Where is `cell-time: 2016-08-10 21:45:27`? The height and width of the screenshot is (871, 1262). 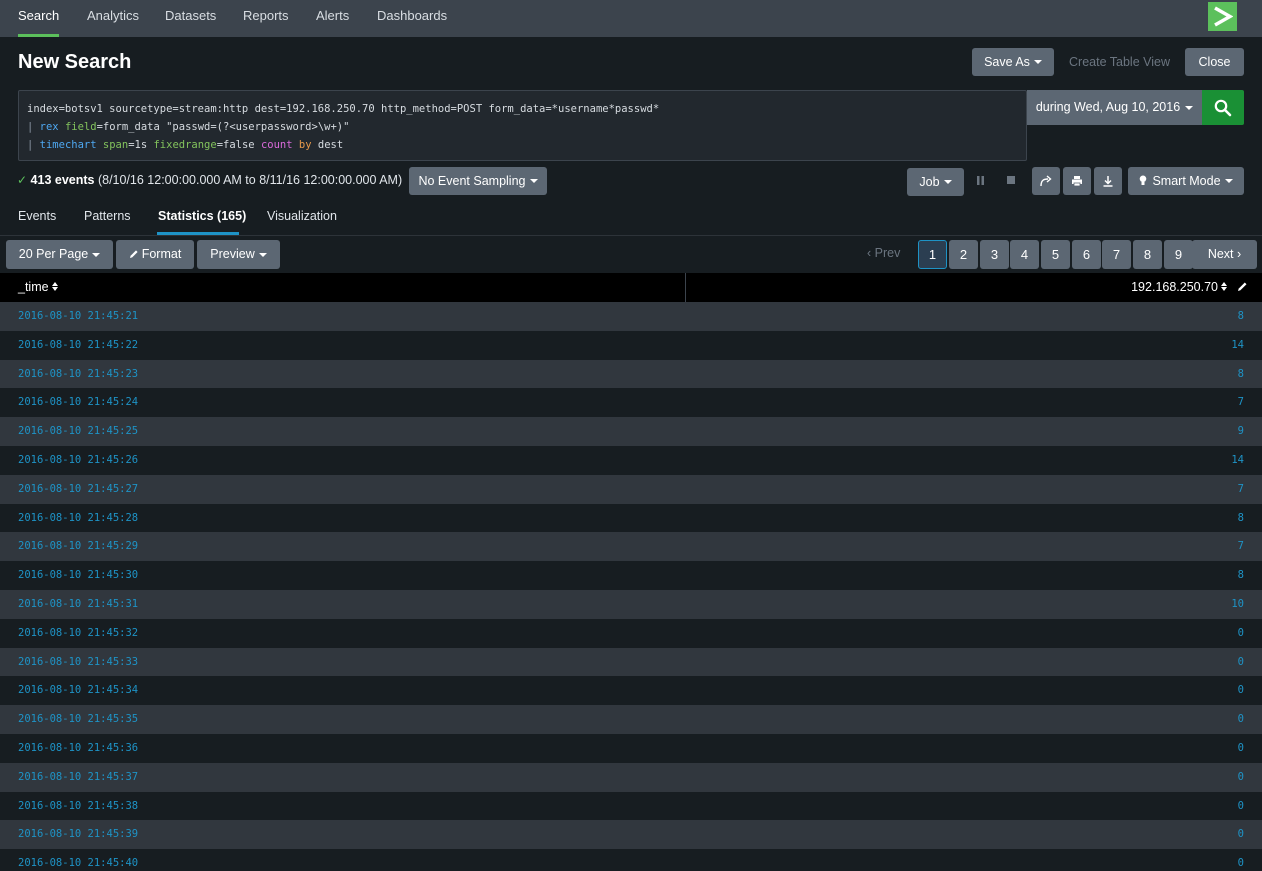
cell-time: 2016-08-10 21:45:27 is located at coordinates (78, 489).